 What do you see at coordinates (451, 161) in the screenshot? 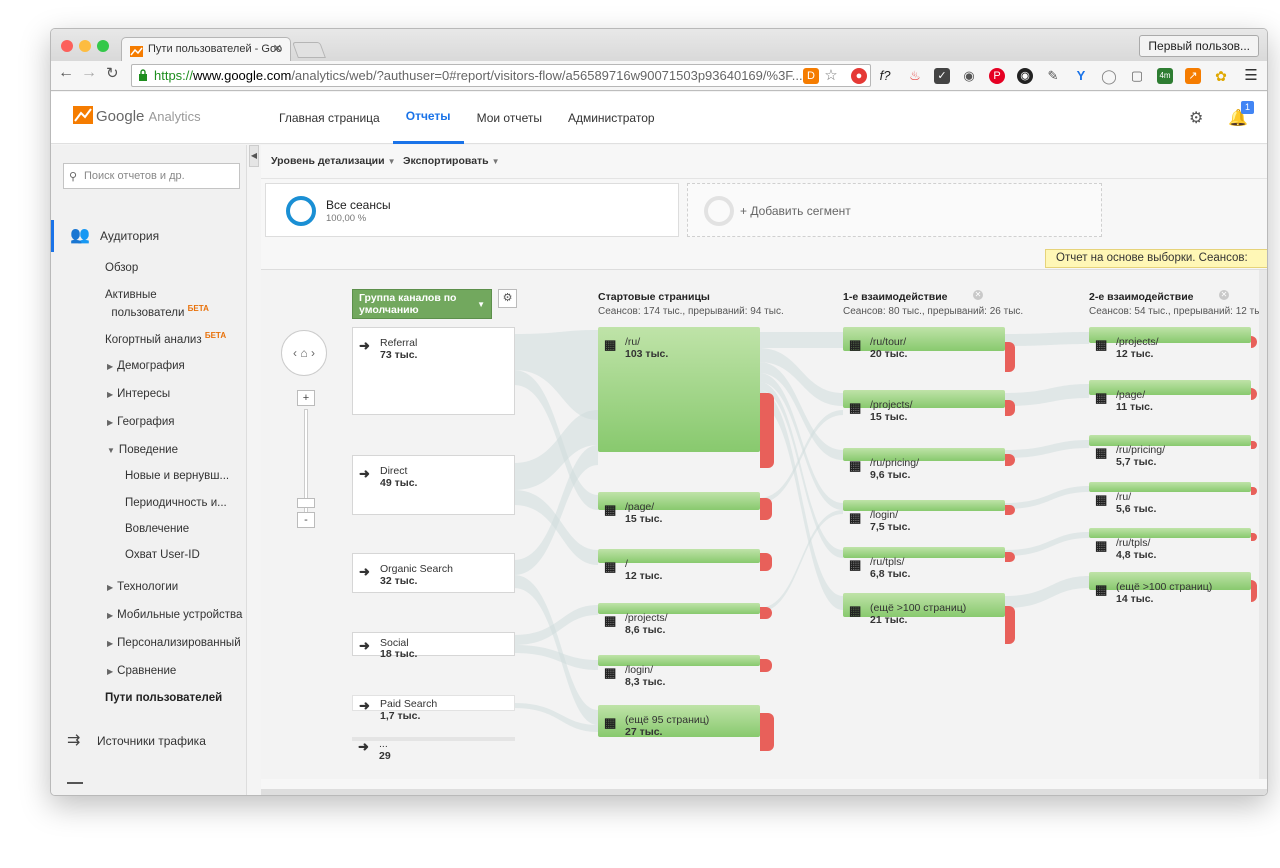
I see `export-dropdown: Экспортировать ▼` at bounding box center [451, 161].